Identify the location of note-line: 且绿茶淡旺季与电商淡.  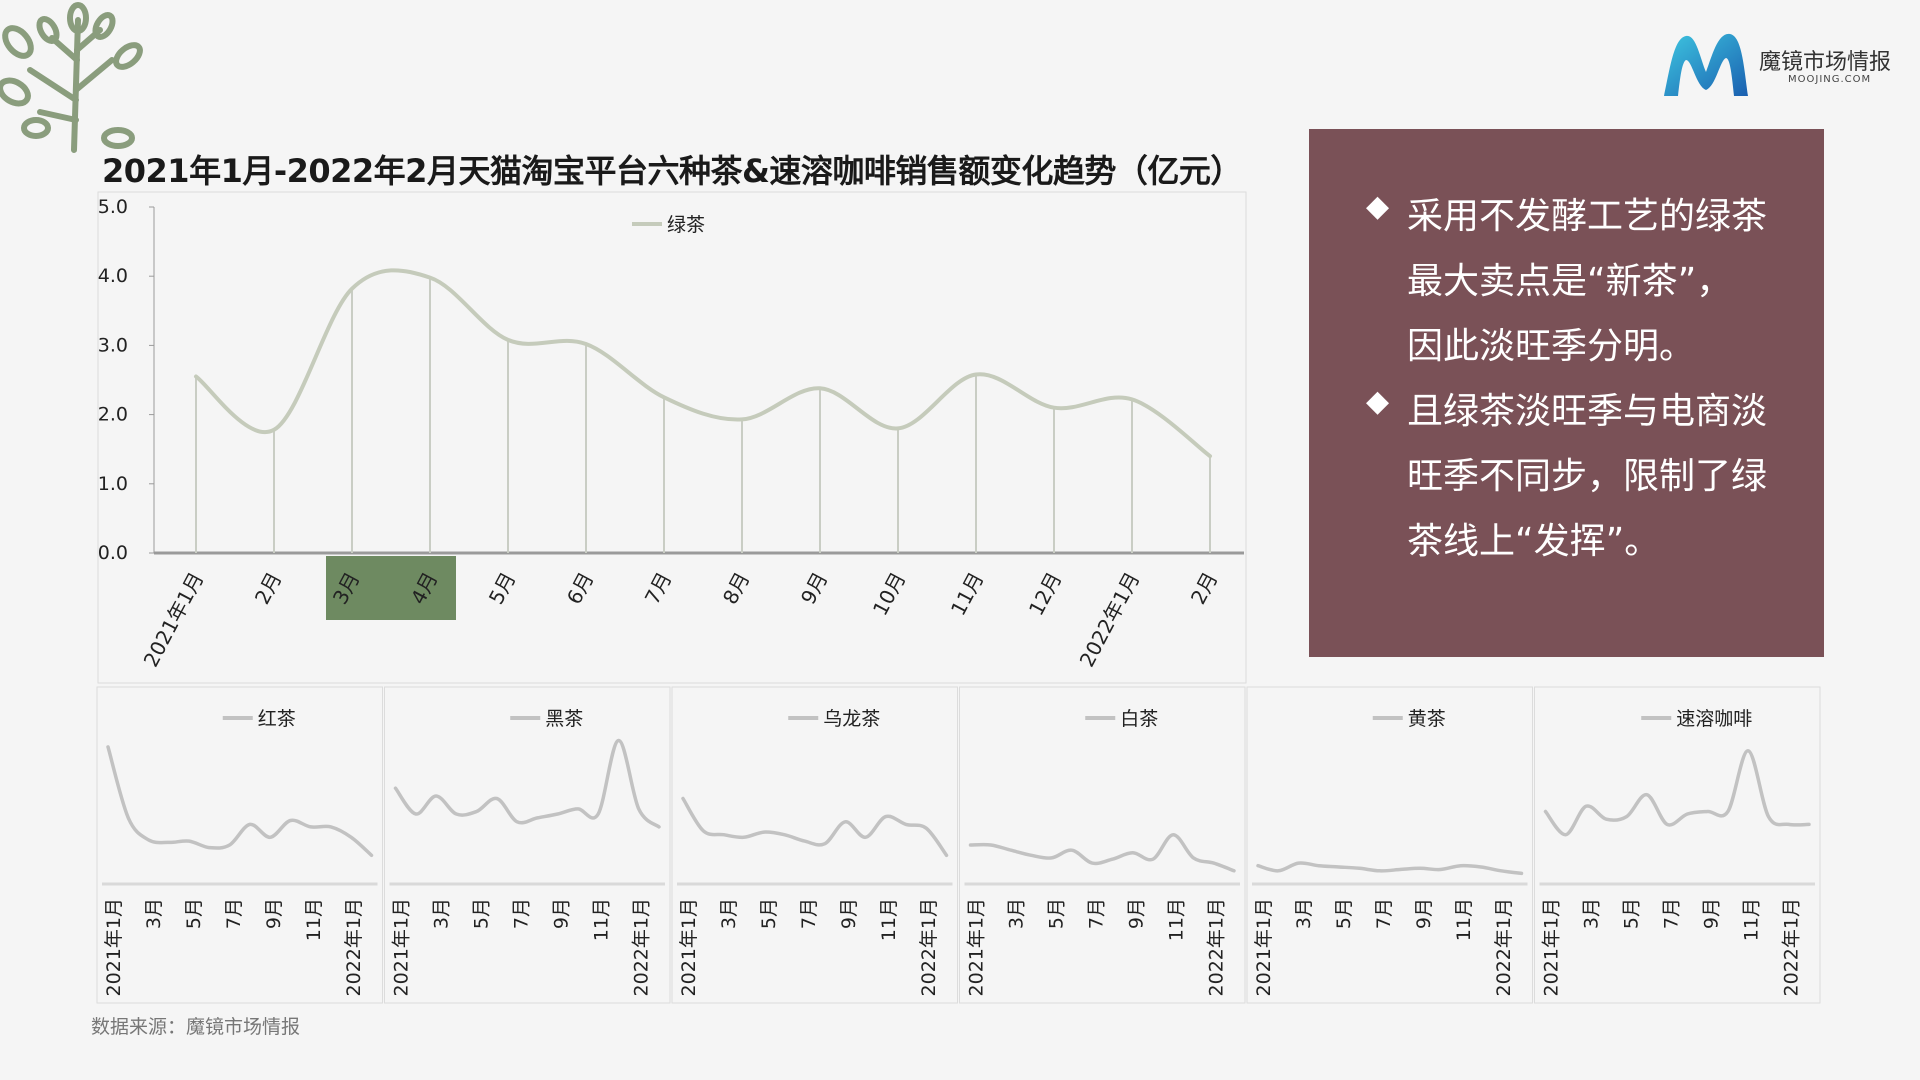
(1587, 411).